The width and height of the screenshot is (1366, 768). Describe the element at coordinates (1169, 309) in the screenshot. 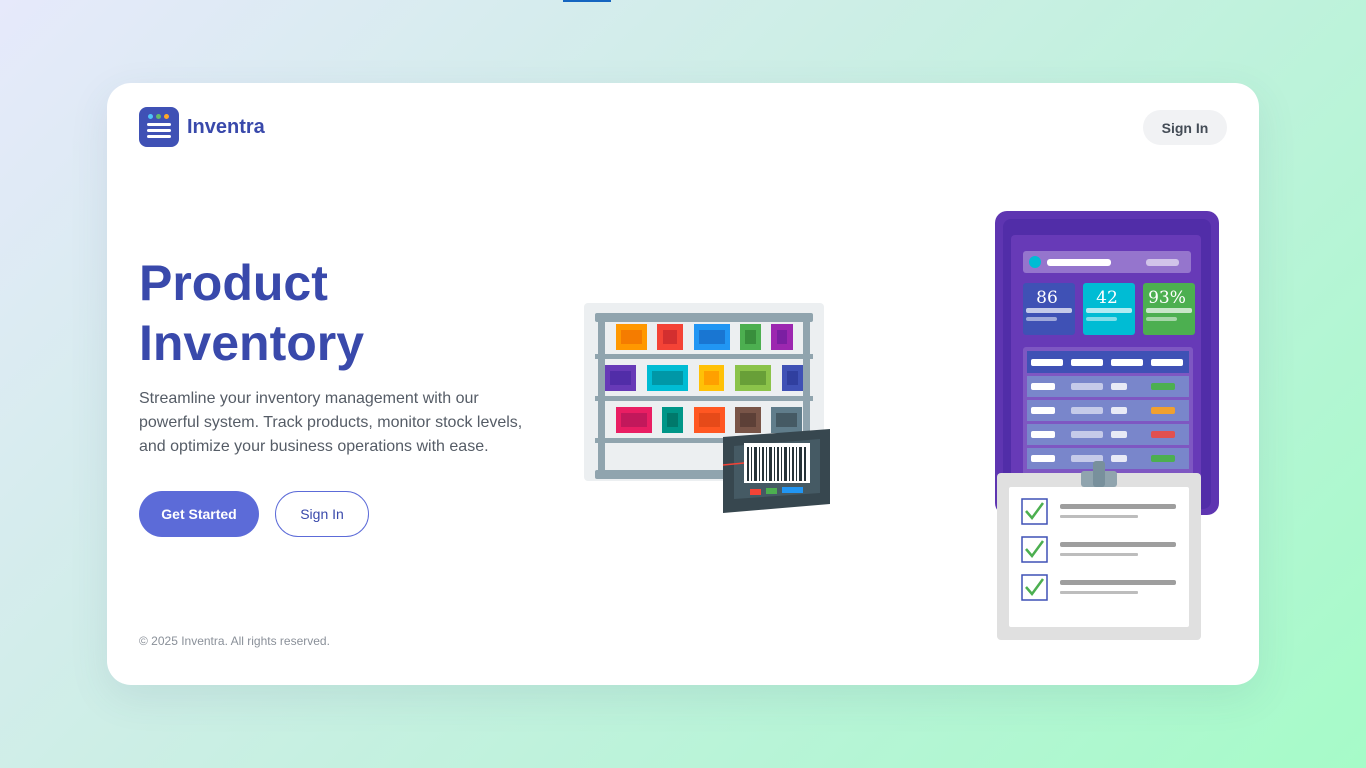

I see `stat-card: 93%` at that location.